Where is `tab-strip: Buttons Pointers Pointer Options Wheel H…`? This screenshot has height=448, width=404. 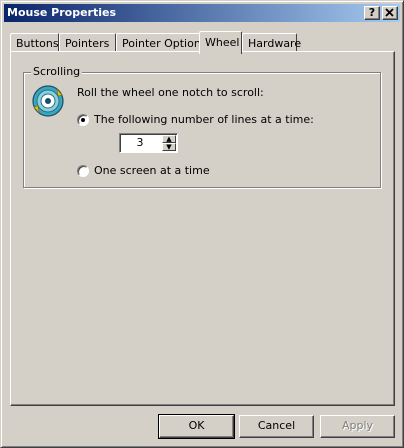 tab-strip: Buttons Pointers Pointer Options Wheel H… is located at coordinates (202, 42).